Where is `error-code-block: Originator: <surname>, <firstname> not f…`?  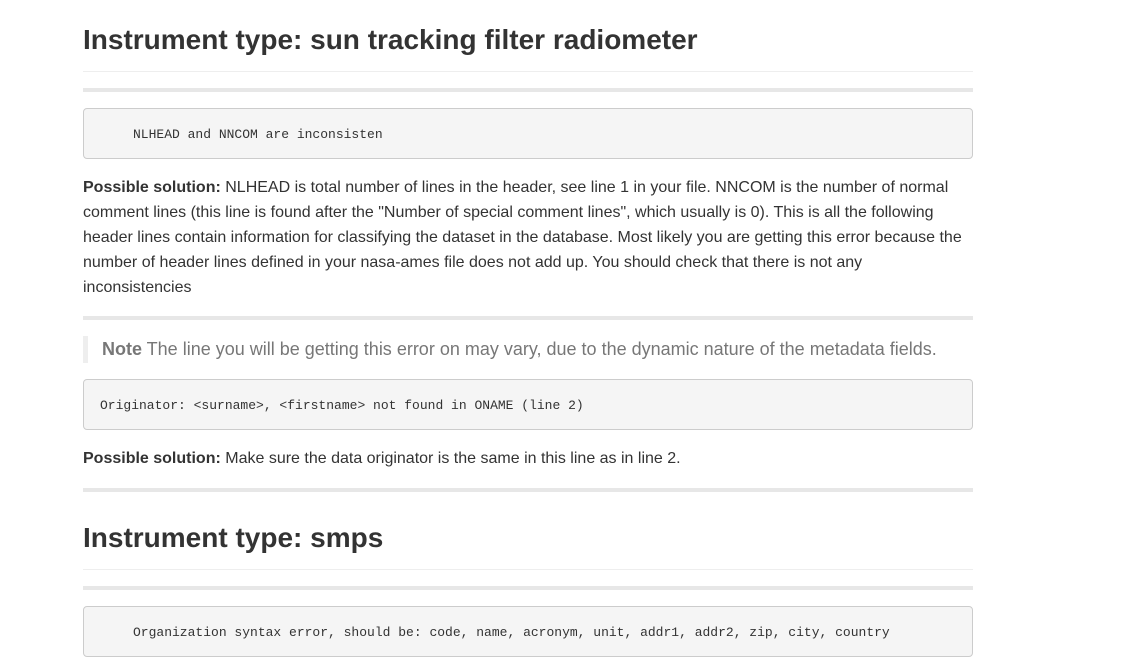
error-code-block: Originator: <surname>, <firstname> not f… is located at coordinates (528, 404).